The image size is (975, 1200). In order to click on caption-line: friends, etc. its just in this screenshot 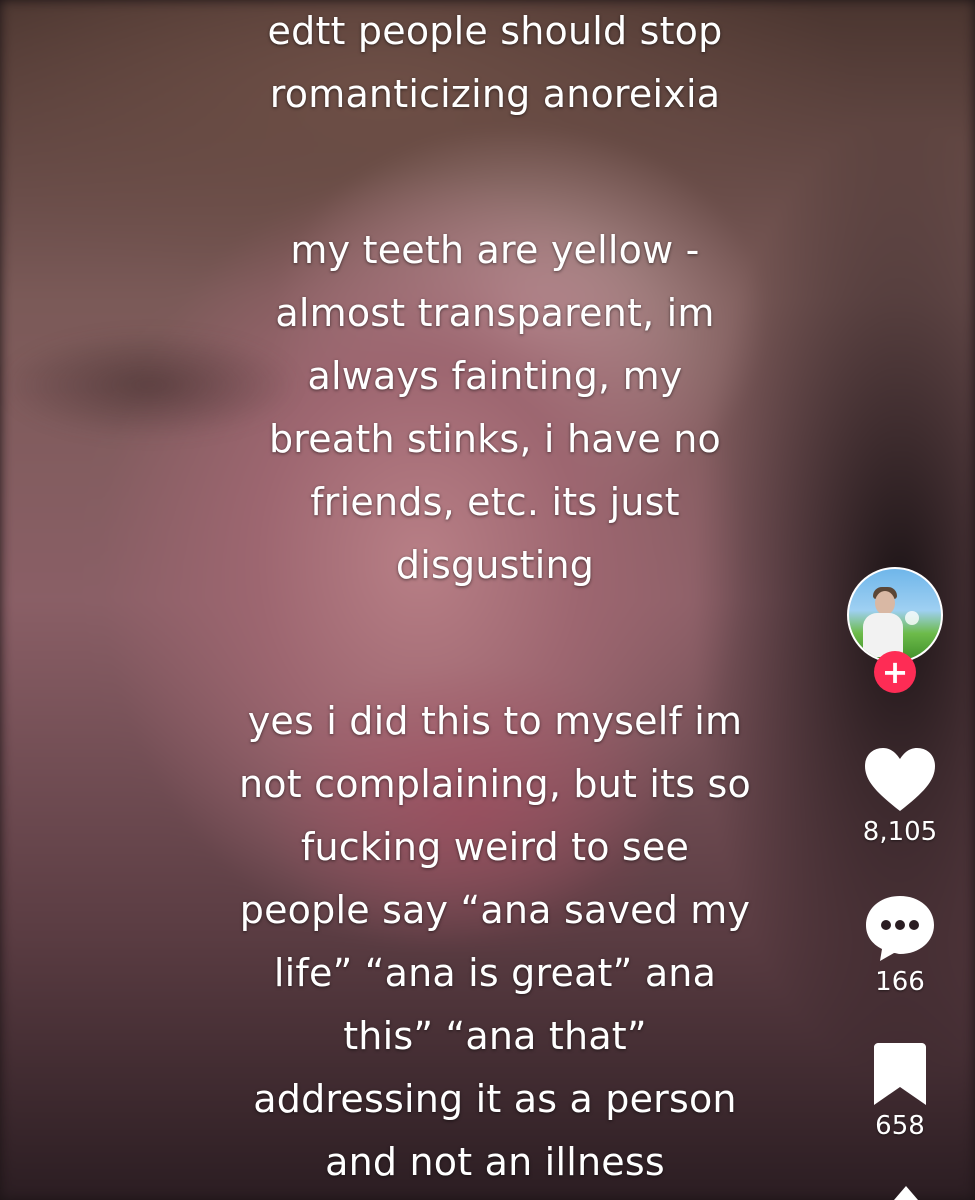, I will do `click(495, 502)`.